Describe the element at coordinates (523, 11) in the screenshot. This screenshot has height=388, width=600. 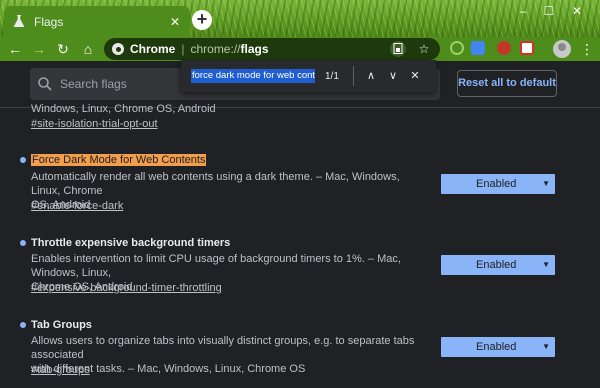
I see `minimize-button: –` at that location.